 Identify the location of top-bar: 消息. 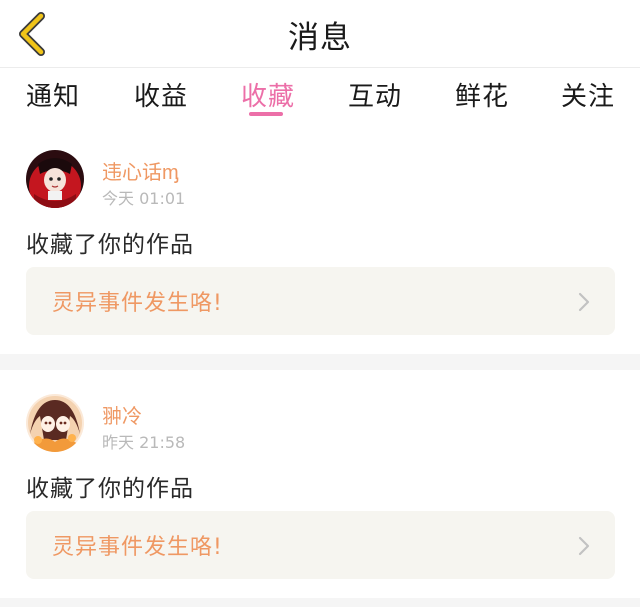
(320, 34).